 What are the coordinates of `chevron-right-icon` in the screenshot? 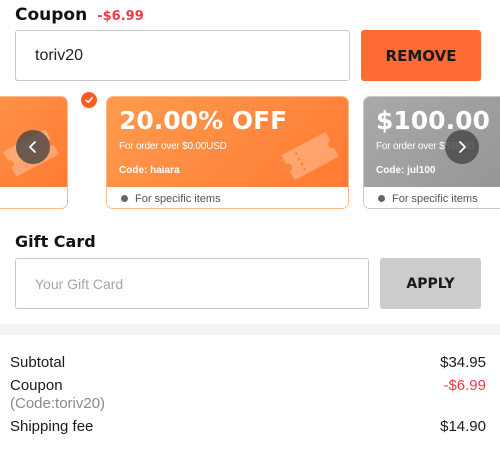 It's located at (462, 147).